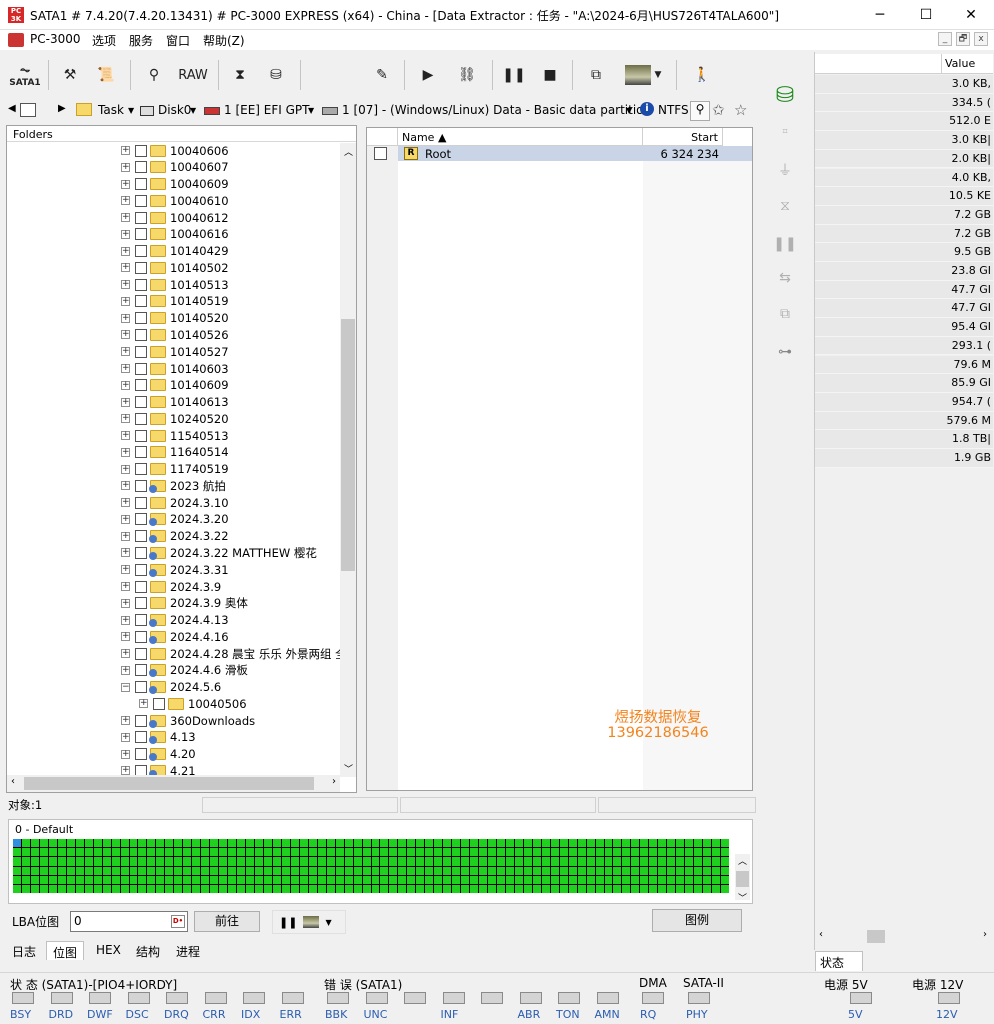 This screenshot has height=1024, width=994. Describe the element at coordinates (111, 110) in the screenshot. I see `breadcrumb-task: Task` at that location.